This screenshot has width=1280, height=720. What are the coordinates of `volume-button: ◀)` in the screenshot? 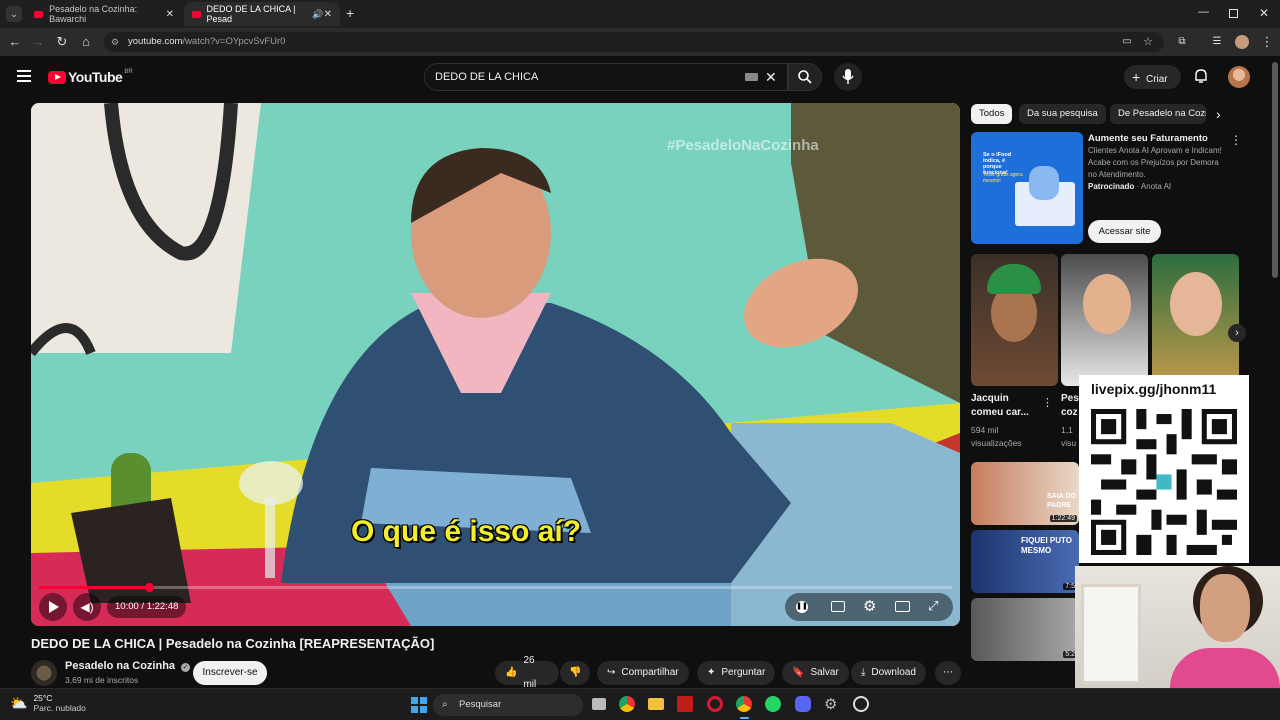 It's located at (87, 607).